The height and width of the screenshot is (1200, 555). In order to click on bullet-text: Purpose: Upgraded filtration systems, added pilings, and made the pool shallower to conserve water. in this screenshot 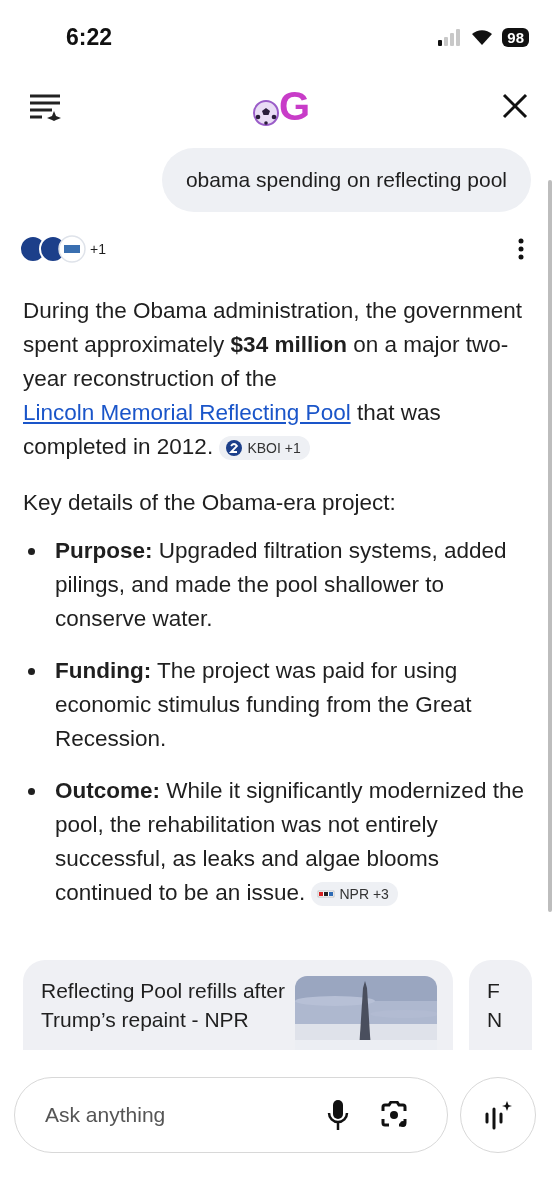, I will do `click(281, 585)`.